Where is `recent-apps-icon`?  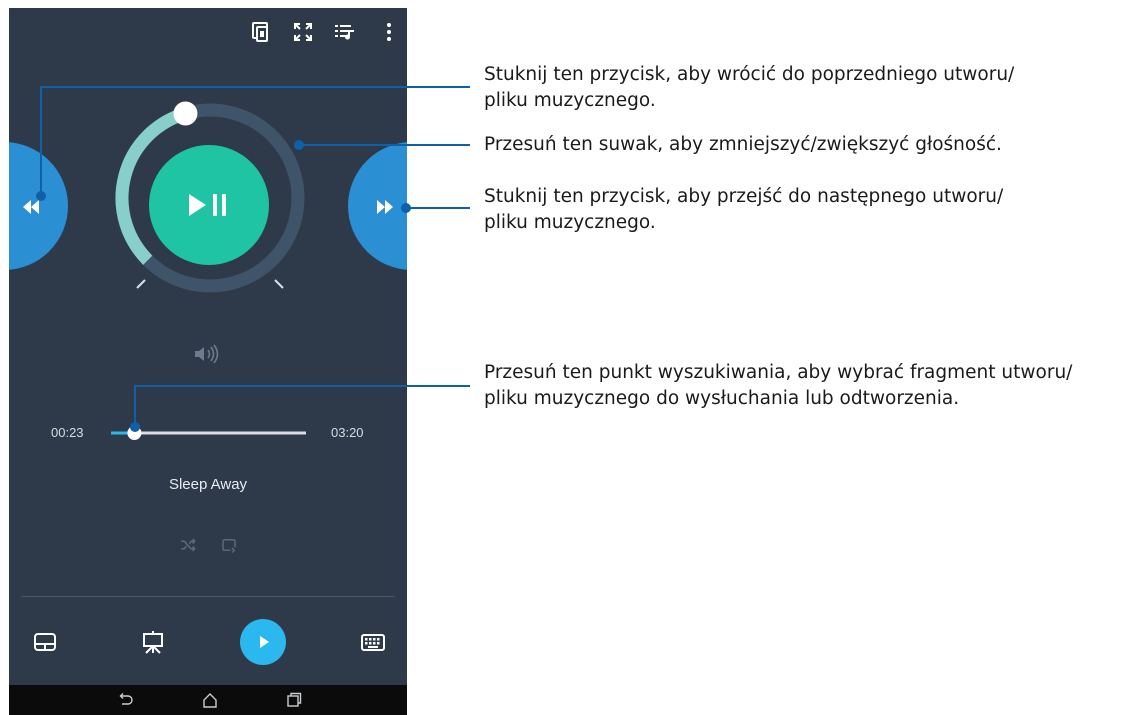 recent-apps-icon is located at coordinates (294, 700).